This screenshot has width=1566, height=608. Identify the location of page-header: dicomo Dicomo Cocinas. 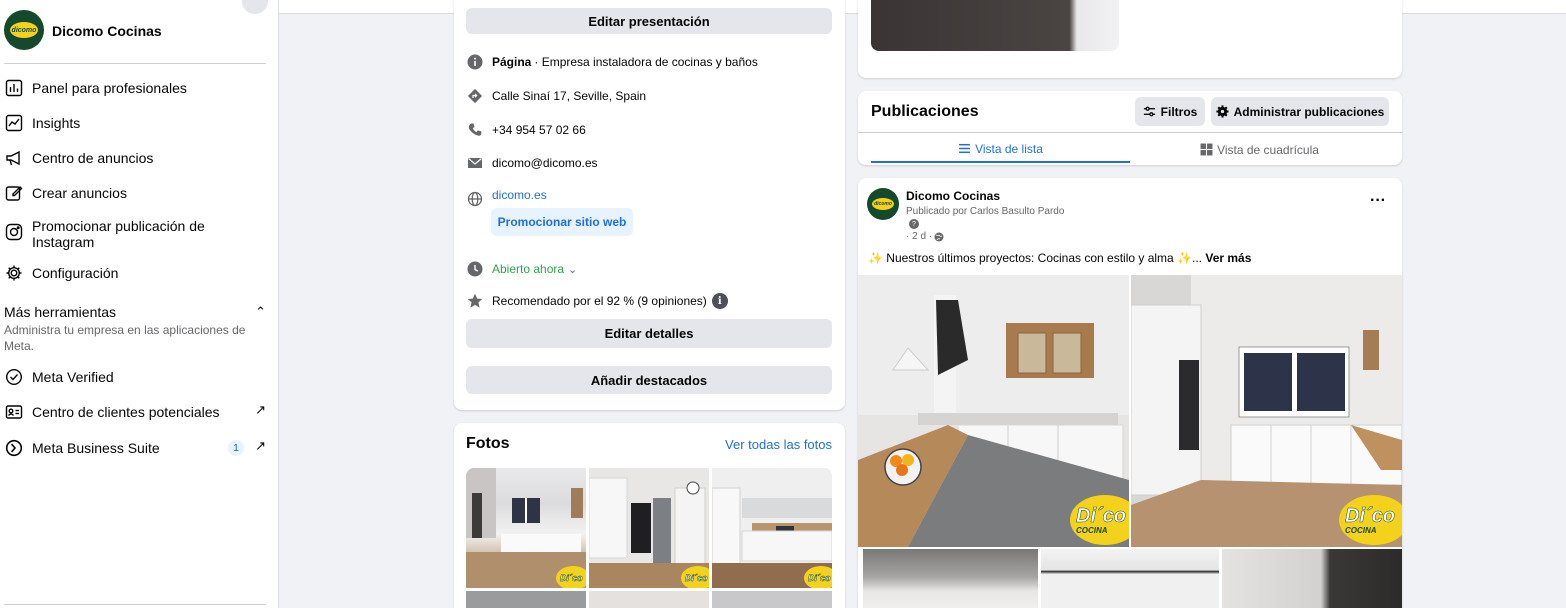
(136, 32).